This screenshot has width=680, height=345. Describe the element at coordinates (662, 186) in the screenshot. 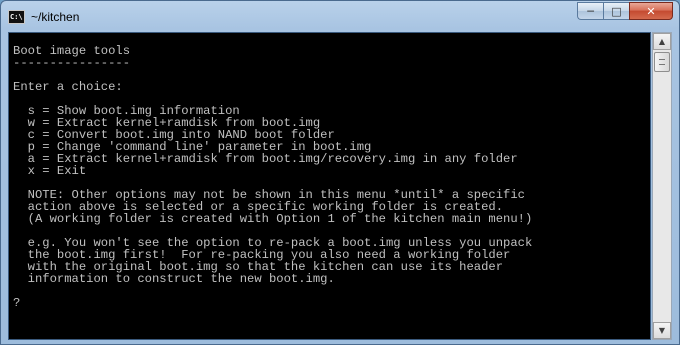

I see `vertical-scrollbar: ▲ ▼` at that location.